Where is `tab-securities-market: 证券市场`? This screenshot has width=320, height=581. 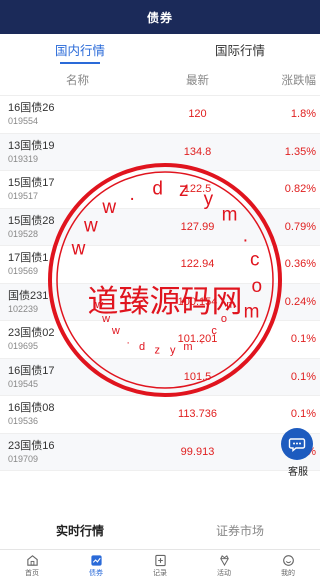 tab-securities-market: 证券市场 is located at coordinates (240, 530).